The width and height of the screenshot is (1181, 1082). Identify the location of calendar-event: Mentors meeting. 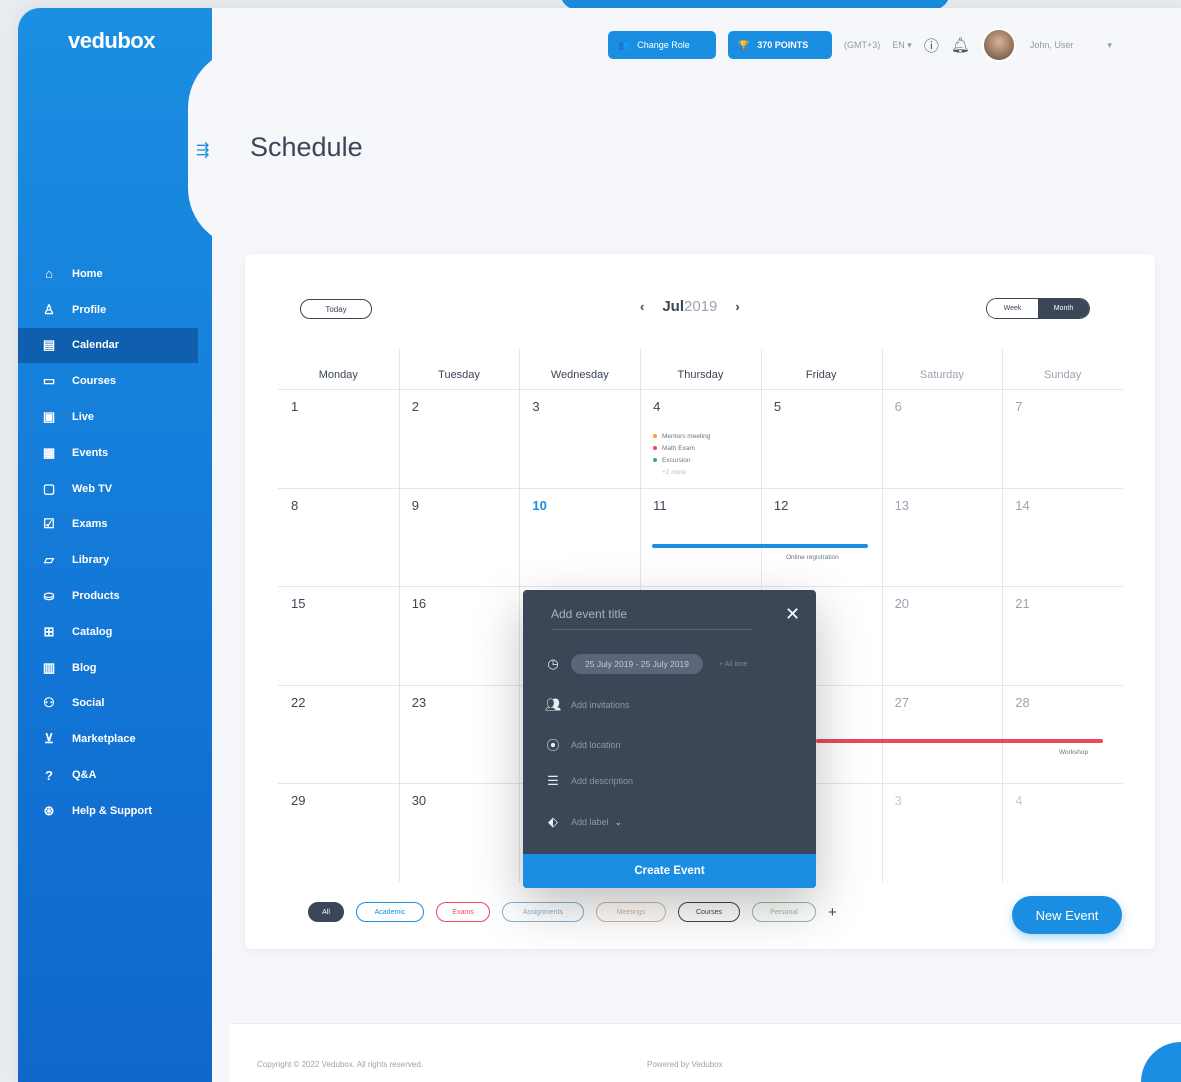
(681, 437).